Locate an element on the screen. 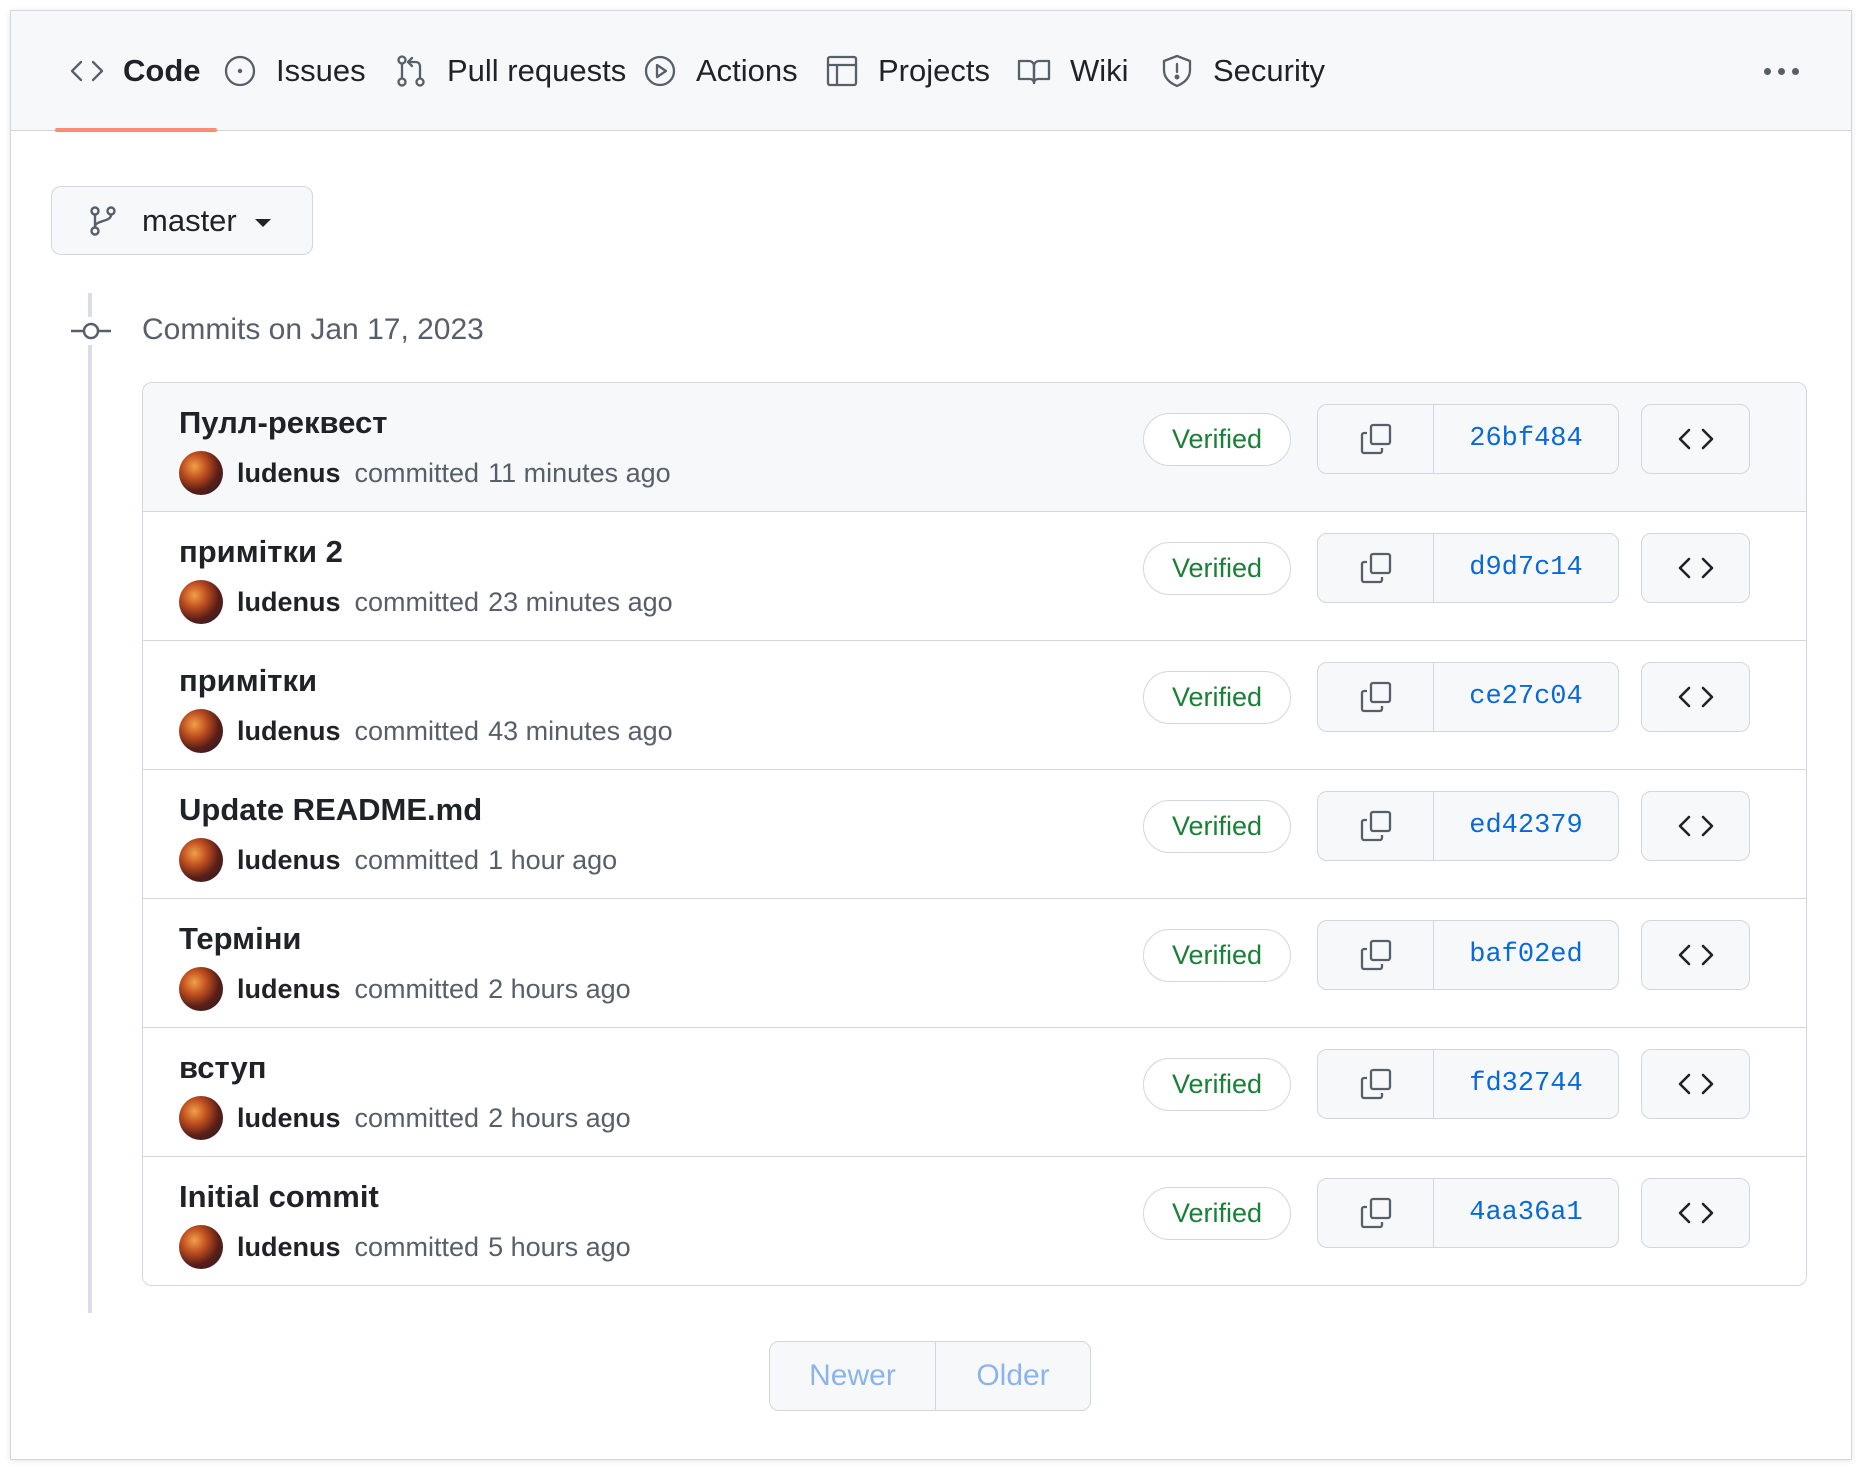 This screenshot has height=1470, width=1862. tab-issues: Issues is located at coordinates (294, 71).